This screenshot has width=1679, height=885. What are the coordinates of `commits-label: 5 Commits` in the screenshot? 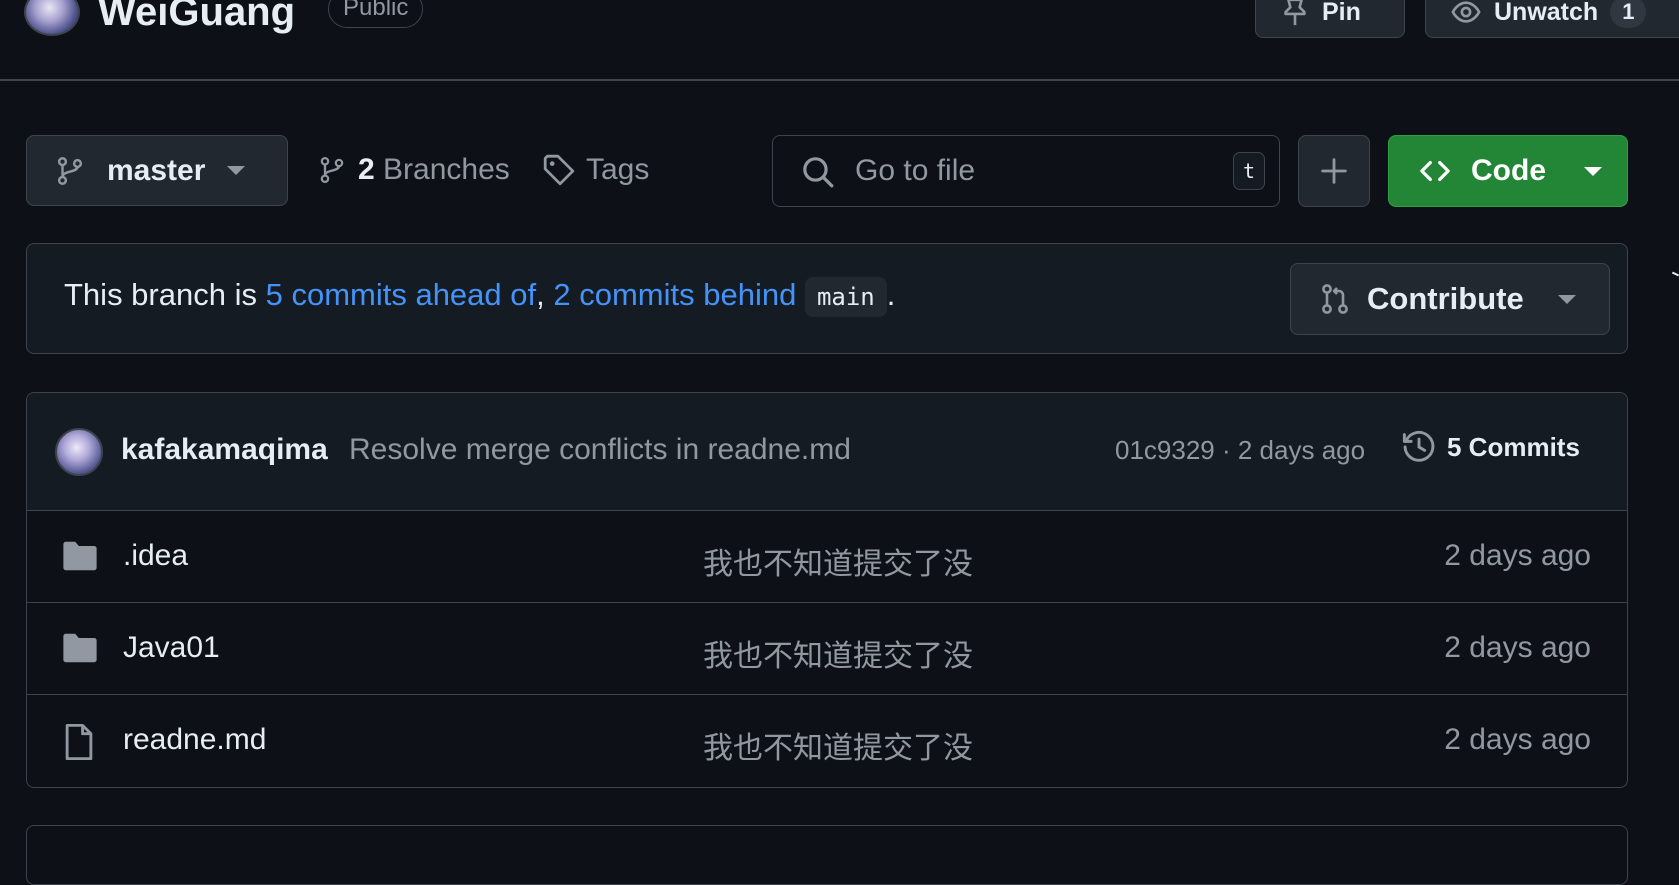 It's located at (1513, 446).